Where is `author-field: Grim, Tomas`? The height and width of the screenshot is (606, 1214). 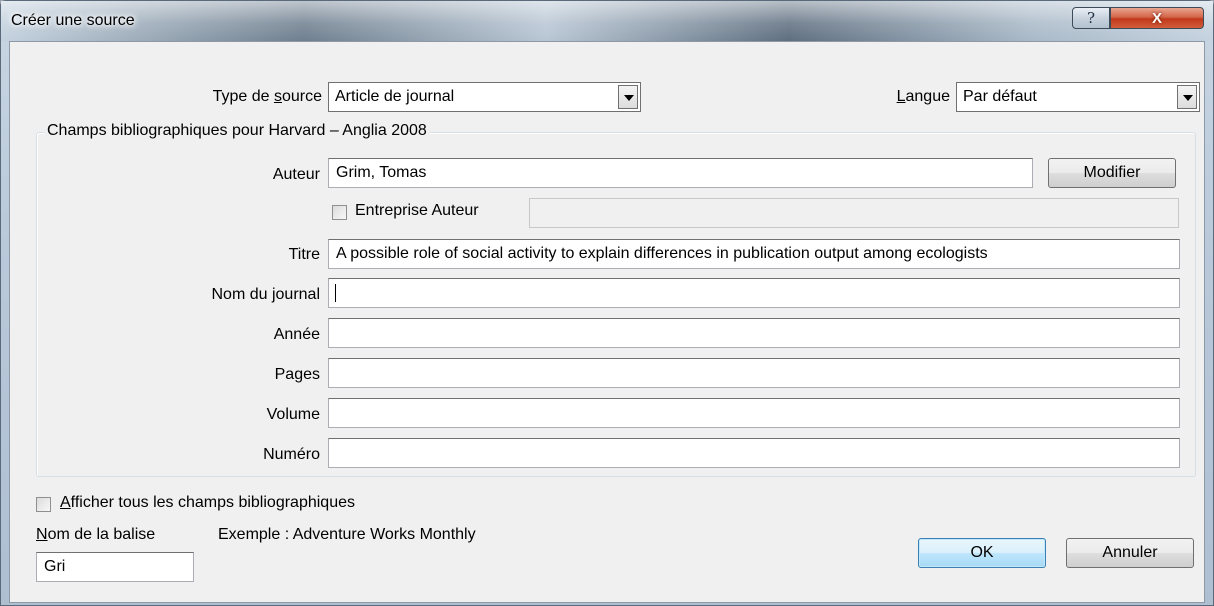 author-field: Grim, Tomas is located at coordinates (680, 173).